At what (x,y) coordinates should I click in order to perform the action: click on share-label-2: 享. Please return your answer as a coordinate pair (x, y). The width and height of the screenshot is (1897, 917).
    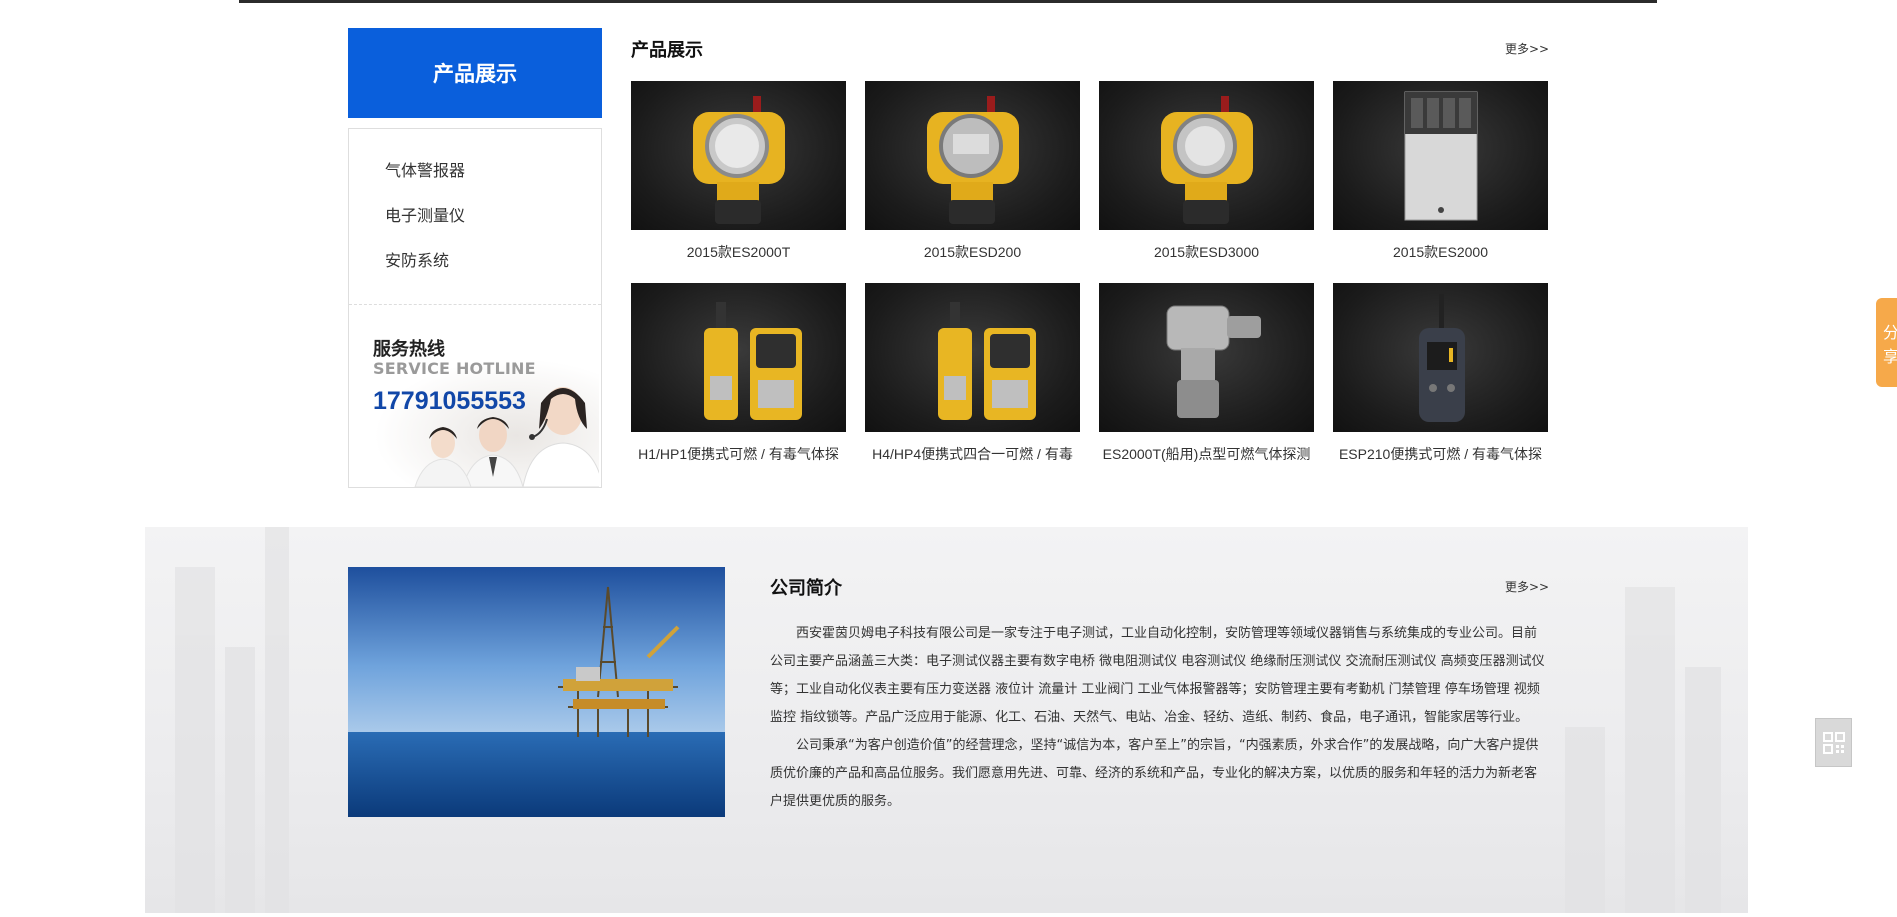
    Looking at the image, I should click on (1889, 356).